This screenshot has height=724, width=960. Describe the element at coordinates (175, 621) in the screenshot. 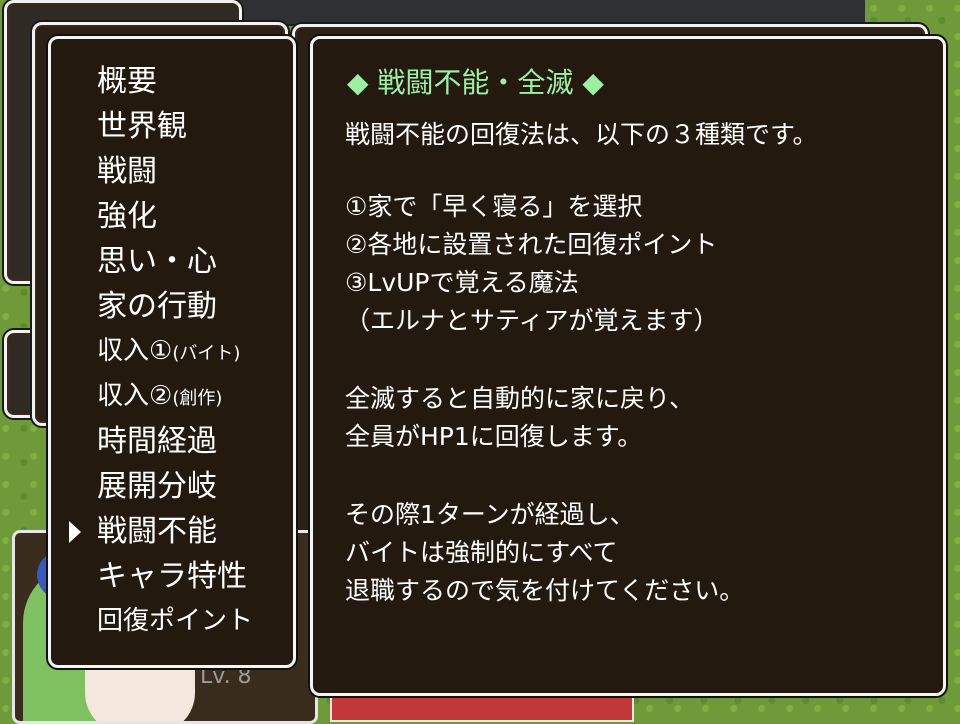

I see `menu-item-recovery-point: 回復ポイント` at that location.